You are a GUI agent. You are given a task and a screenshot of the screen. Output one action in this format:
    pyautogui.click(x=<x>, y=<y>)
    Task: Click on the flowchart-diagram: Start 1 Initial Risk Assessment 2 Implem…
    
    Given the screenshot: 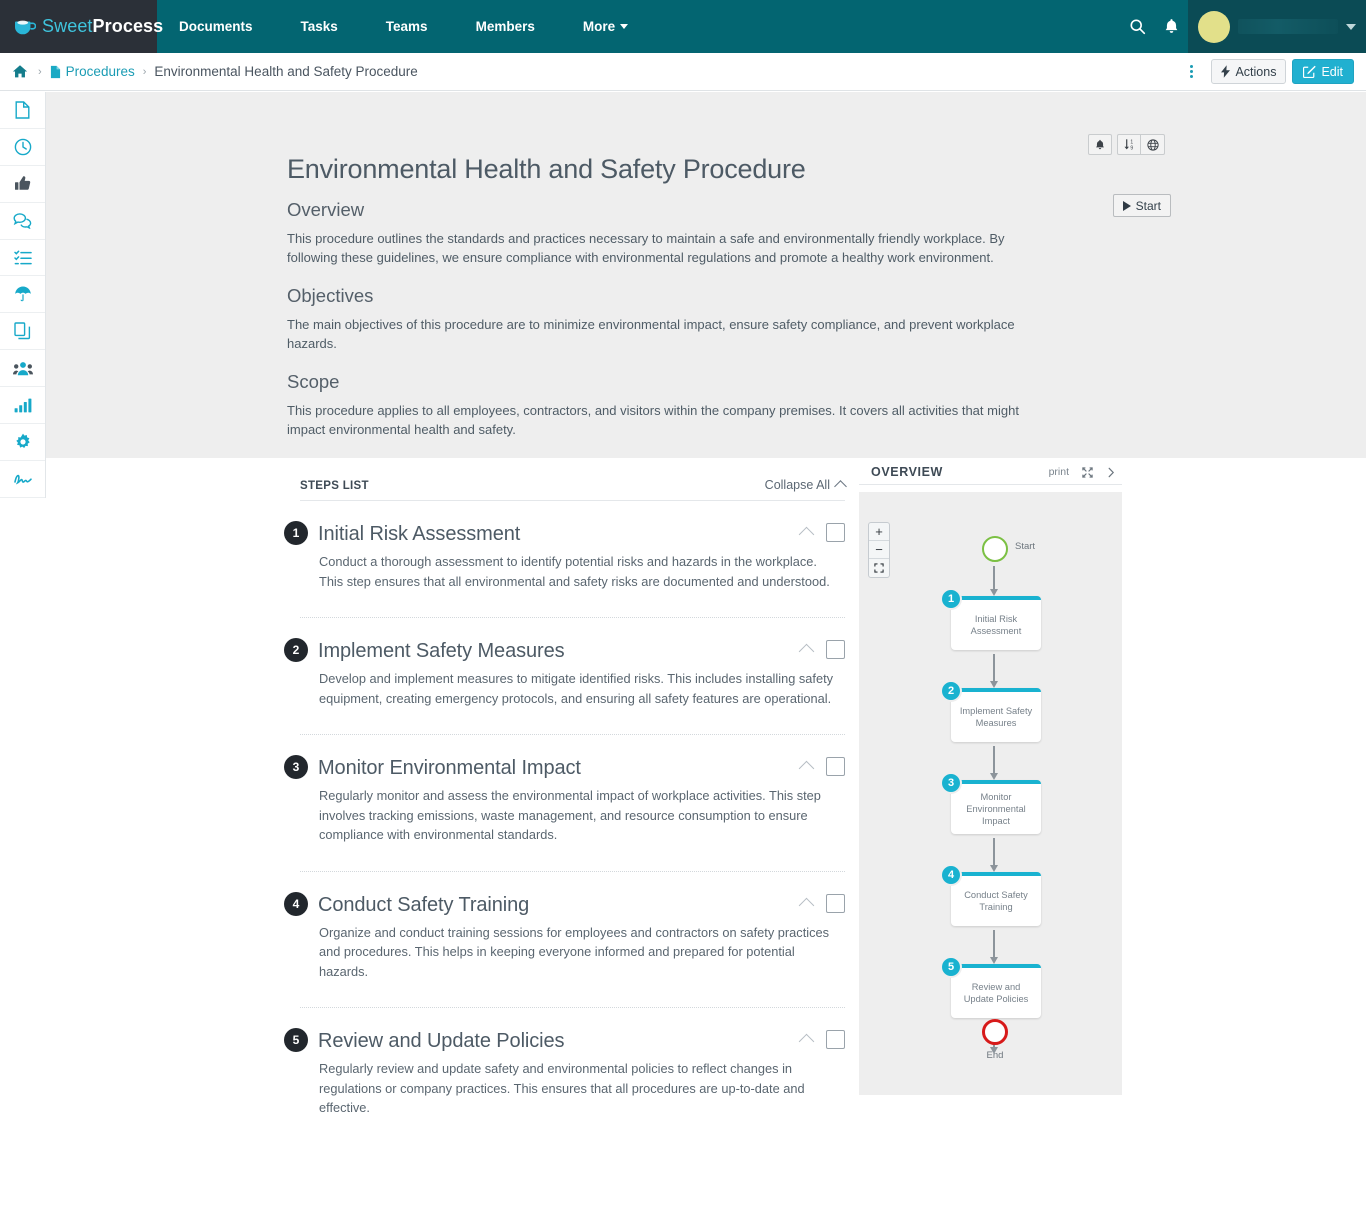 What is the action you would take?
    pyautogui.click(x=990, y=793)
    